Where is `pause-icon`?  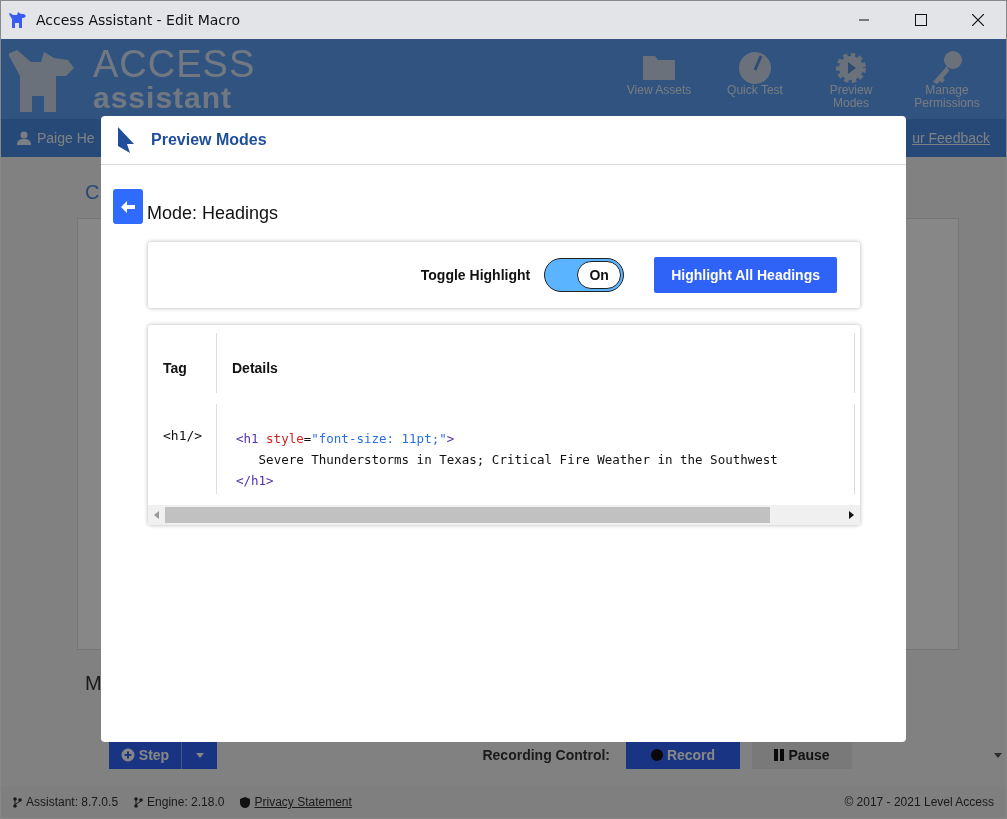
pause-icon is located at coordinates (779, 755).